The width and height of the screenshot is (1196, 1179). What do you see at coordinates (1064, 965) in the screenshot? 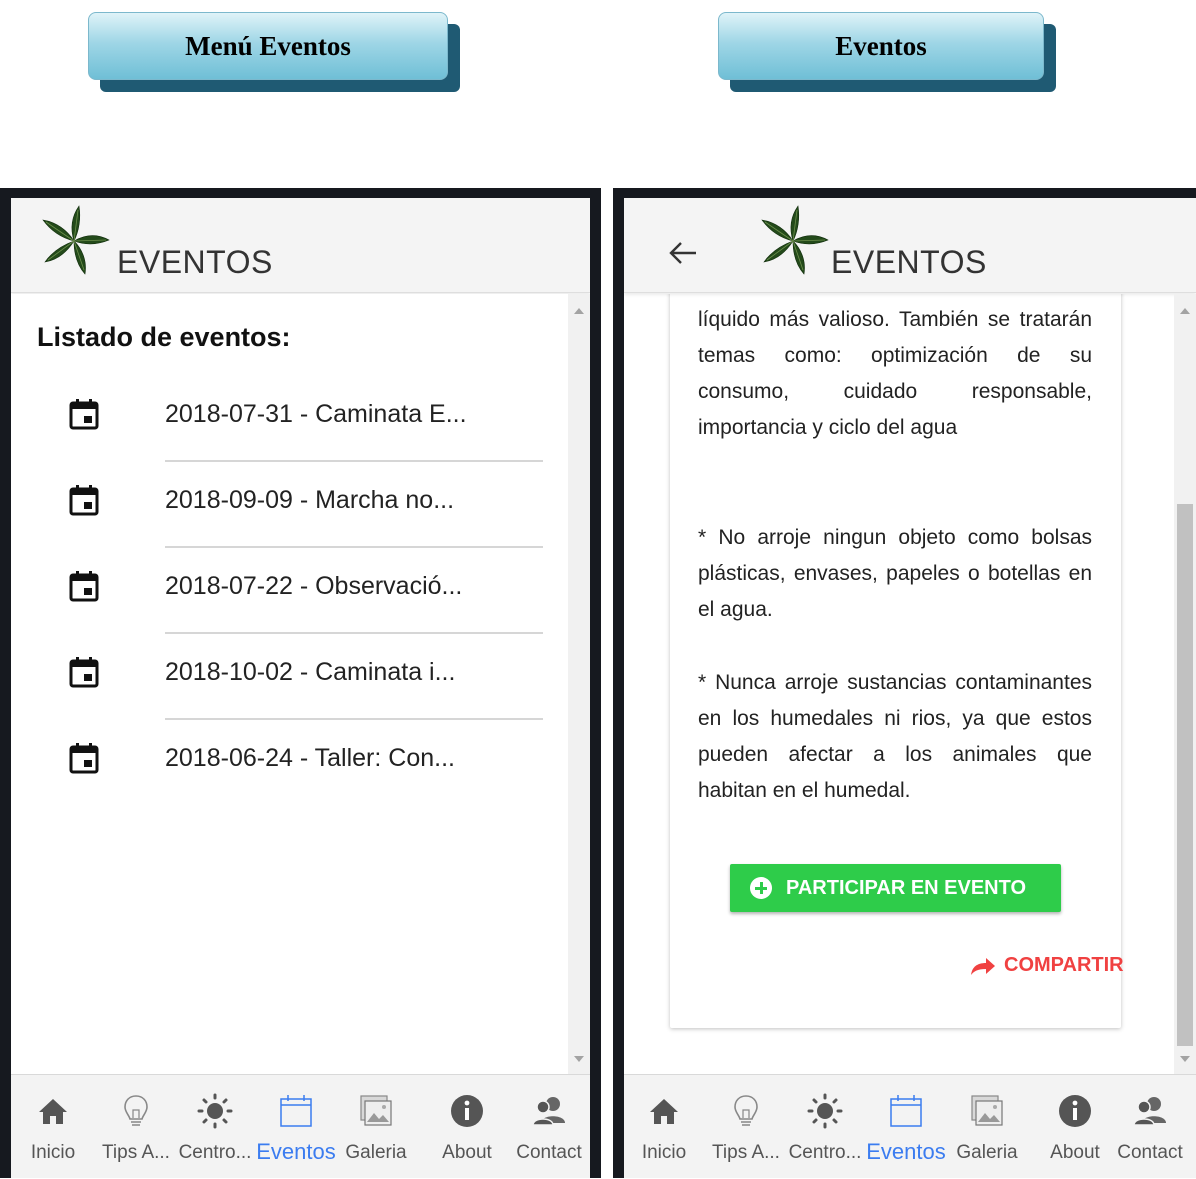
I see `compartir-label: COMPARTIR` at bounding box center [1064, 965].